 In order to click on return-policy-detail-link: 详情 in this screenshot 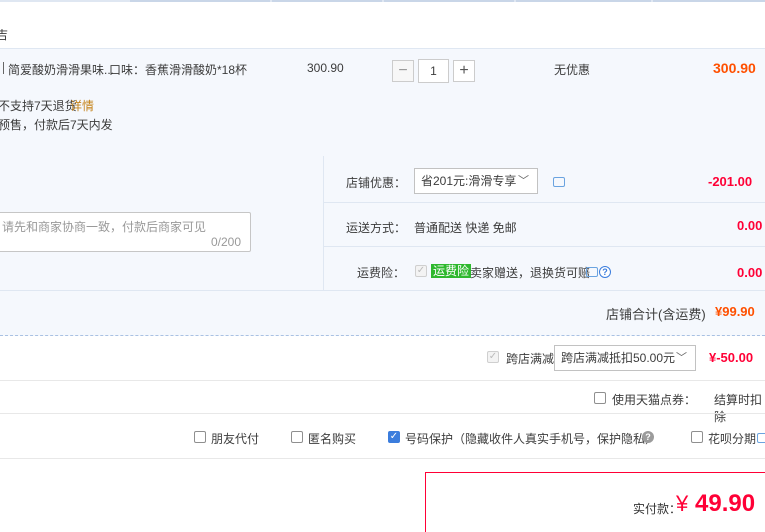, I will do `click(82, 105)`.